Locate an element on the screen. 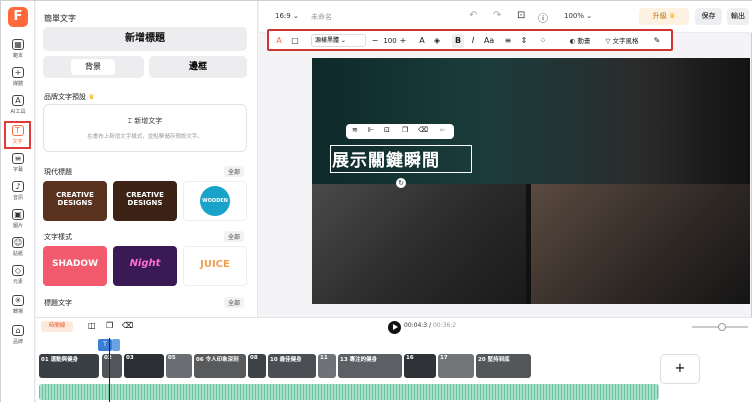 The height and width of the screenshot is (402, 752). rail-item-0: ▦ 範本 is located at coordinates (18, 51).